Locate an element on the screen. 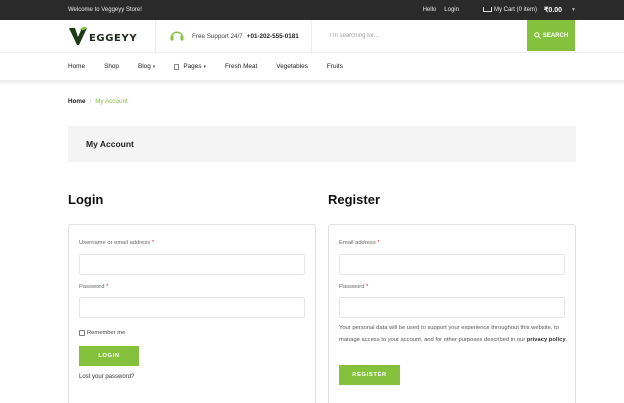 The height and width of the screenshot is (403, 624). email-field is located at coordinates (452, 264).